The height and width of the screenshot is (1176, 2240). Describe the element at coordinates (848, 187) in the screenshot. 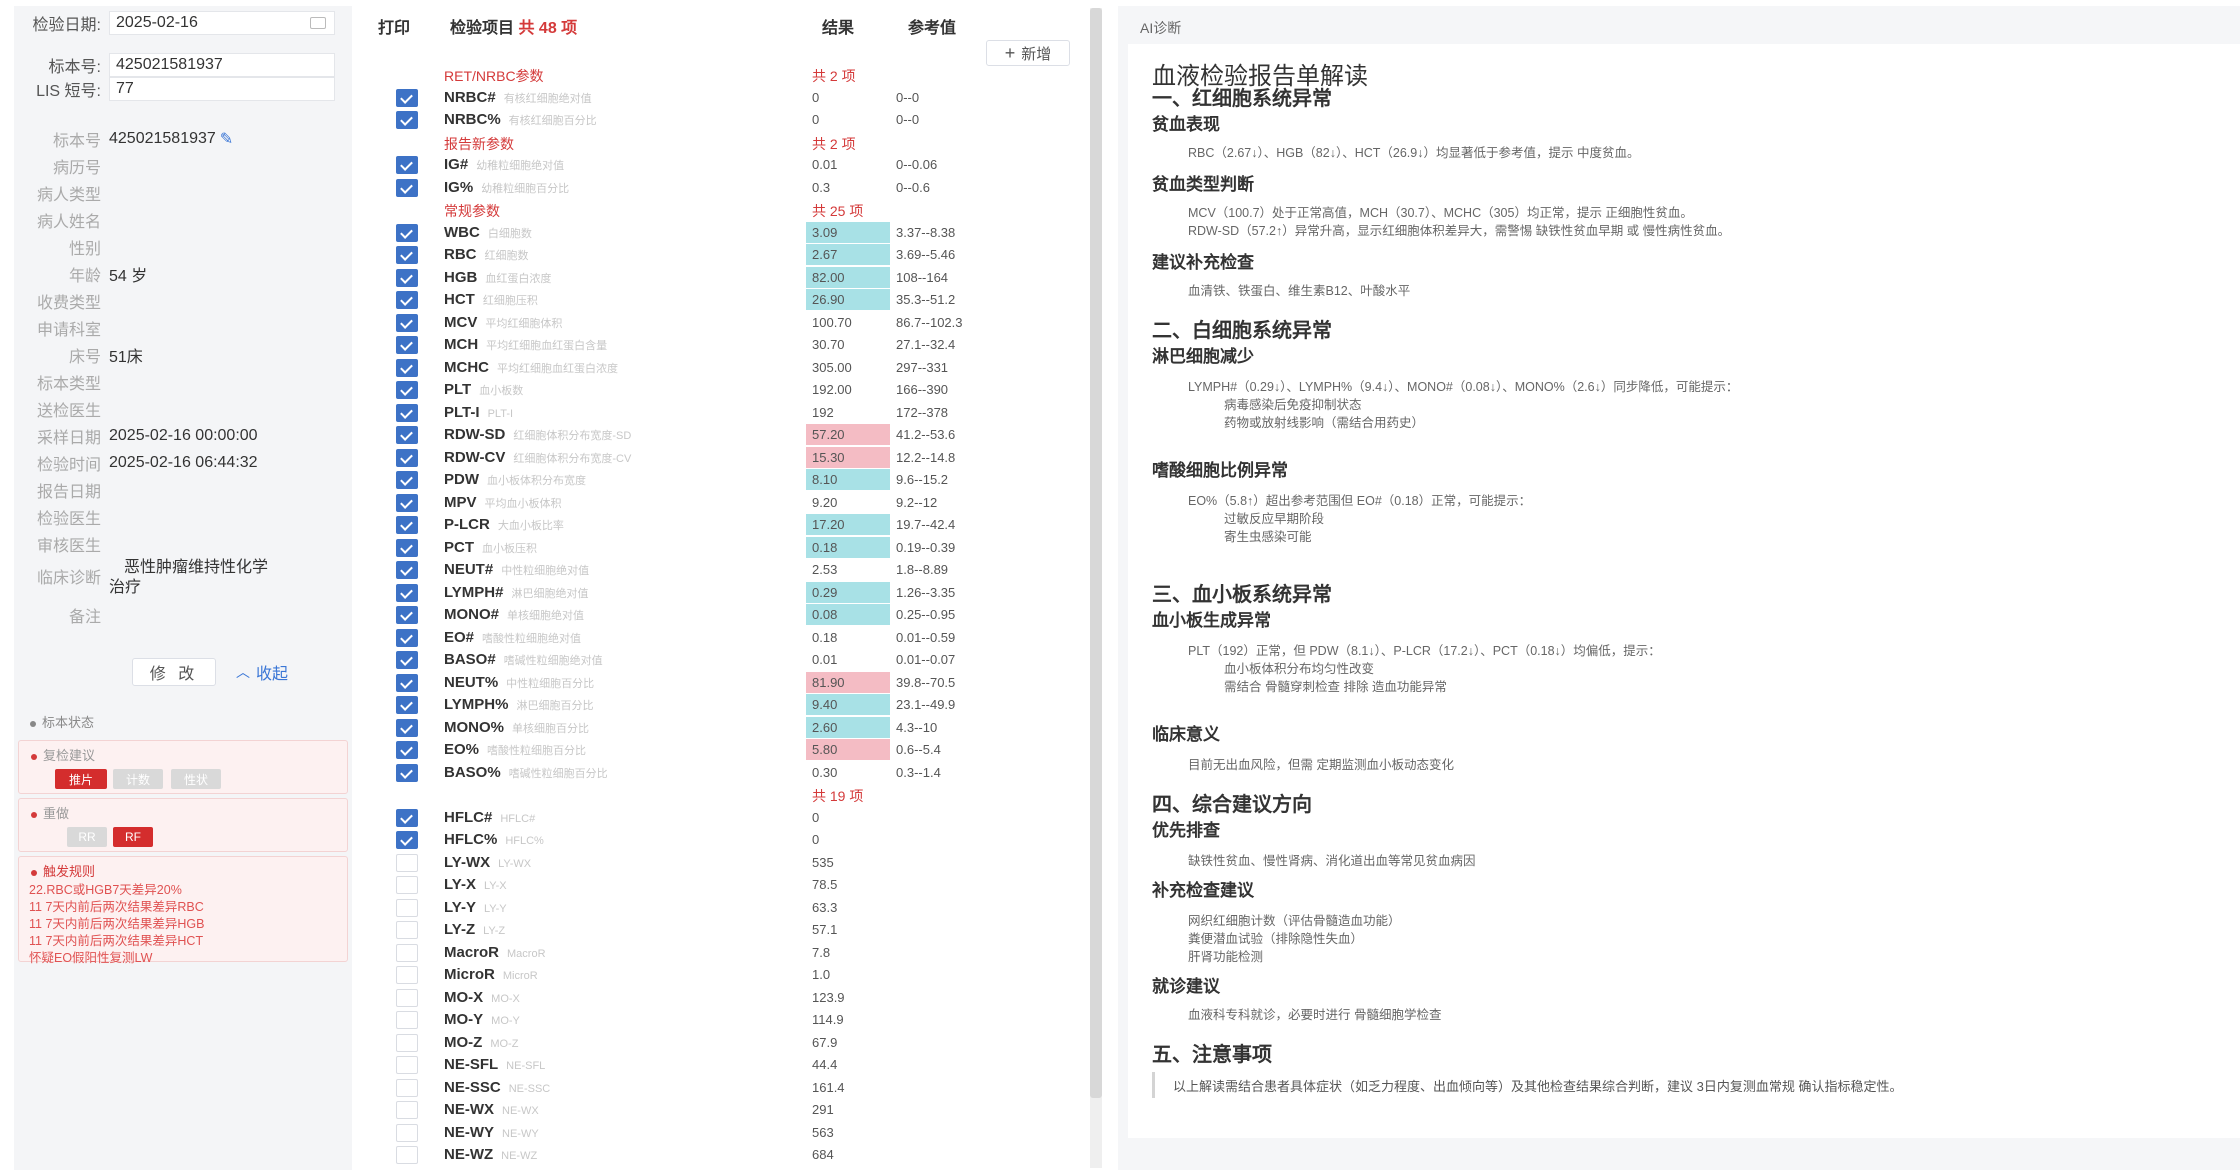

I see `result-value: 0.3` at that location.